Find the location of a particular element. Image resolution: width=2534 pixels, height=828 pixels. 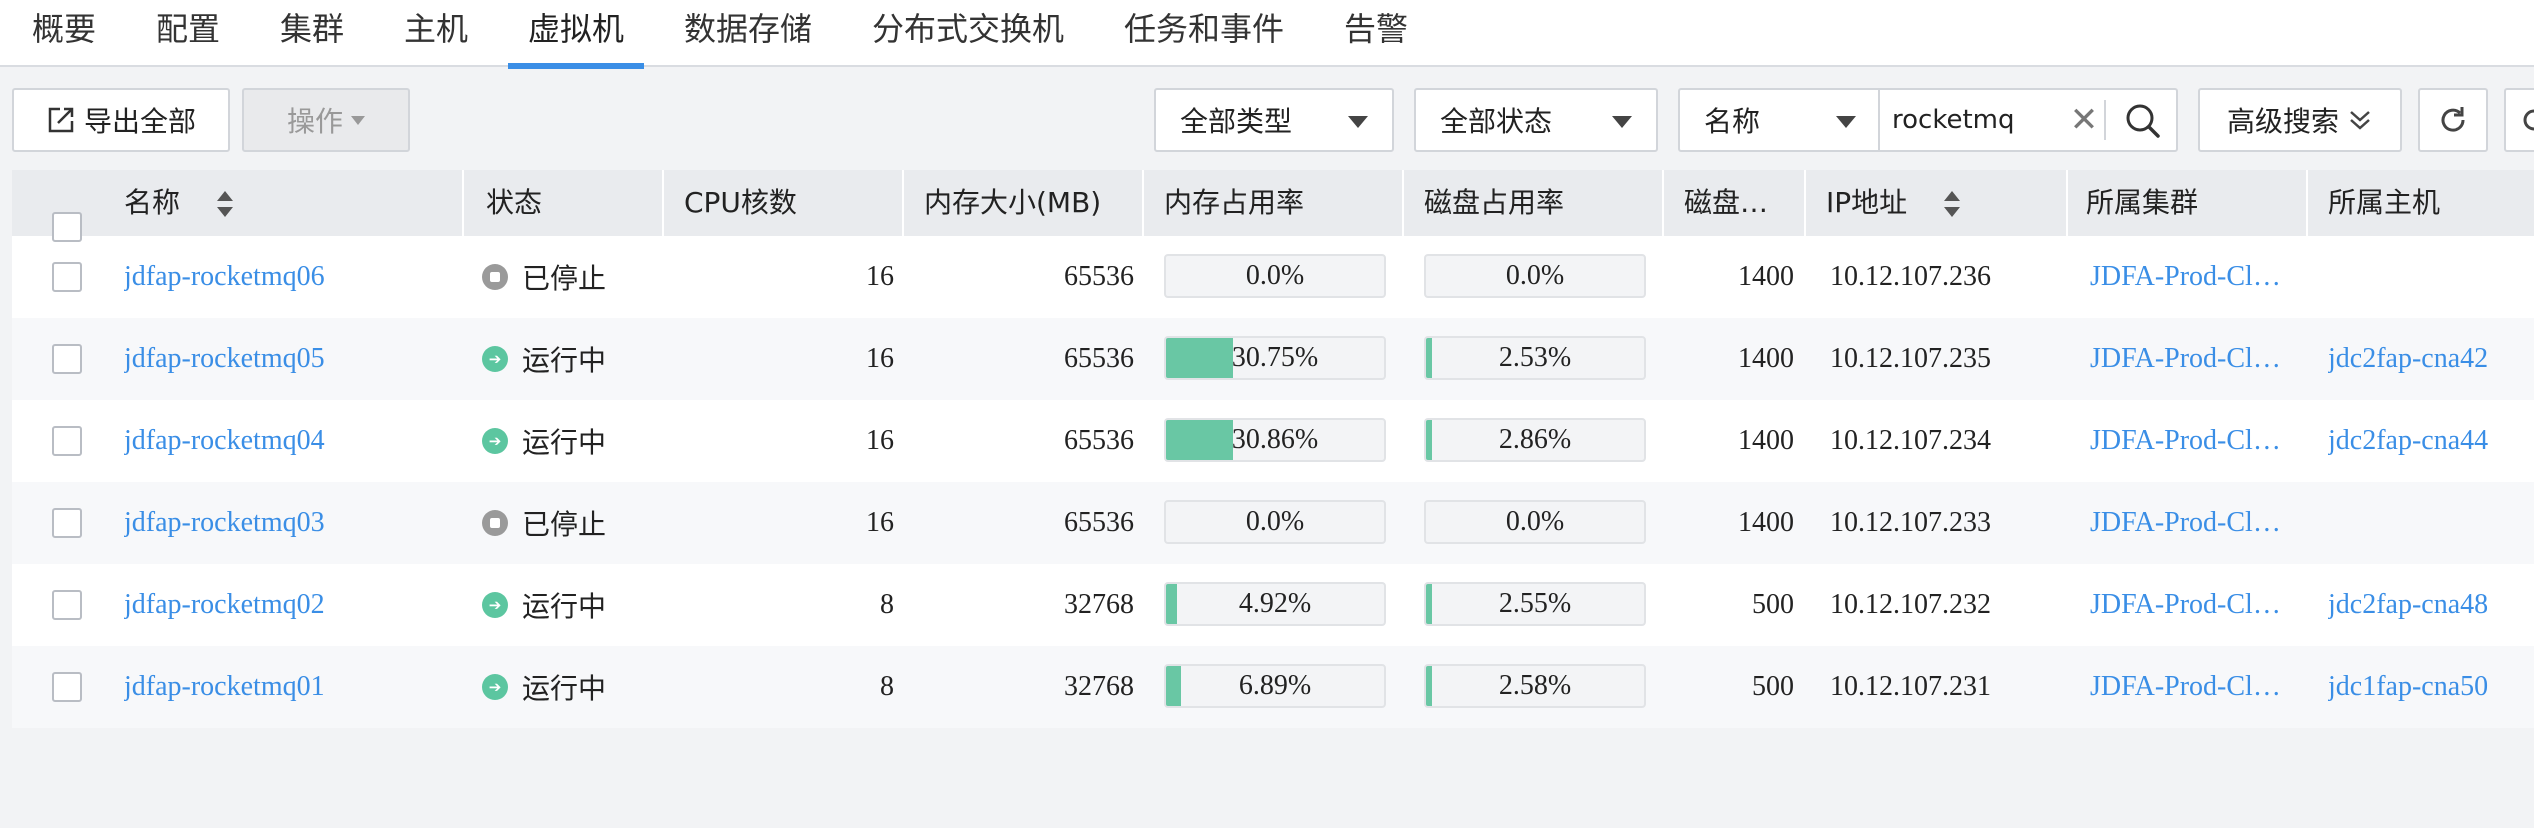

mem-usage-bar: 0.0% is located at coordinates (1275, 522).